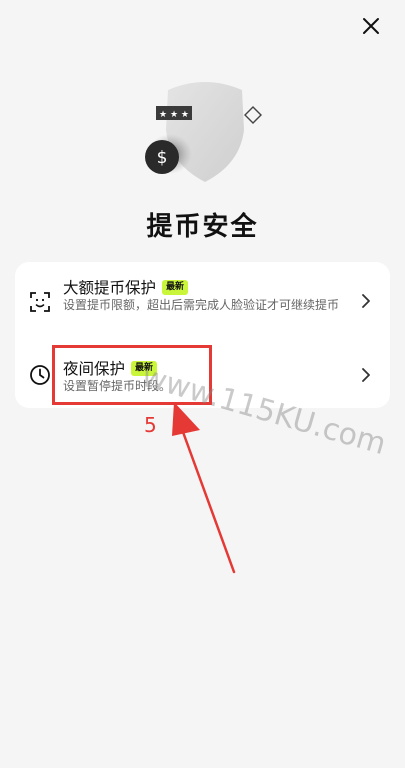 This screenshot has width=405, height=768. Describe the element at coordinates (201, 305) in the screenshot. I see `row-description: 设置提币限额，超出后需完成人脸验证才可继续提币` at that location.